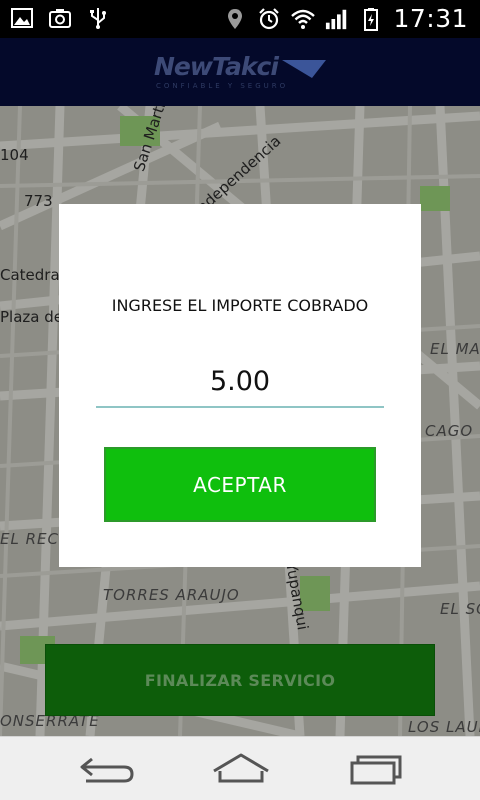 Image resolution: width=480 pixels, height=800 pixels. I want to click on recents-icon, so click(377, 769).